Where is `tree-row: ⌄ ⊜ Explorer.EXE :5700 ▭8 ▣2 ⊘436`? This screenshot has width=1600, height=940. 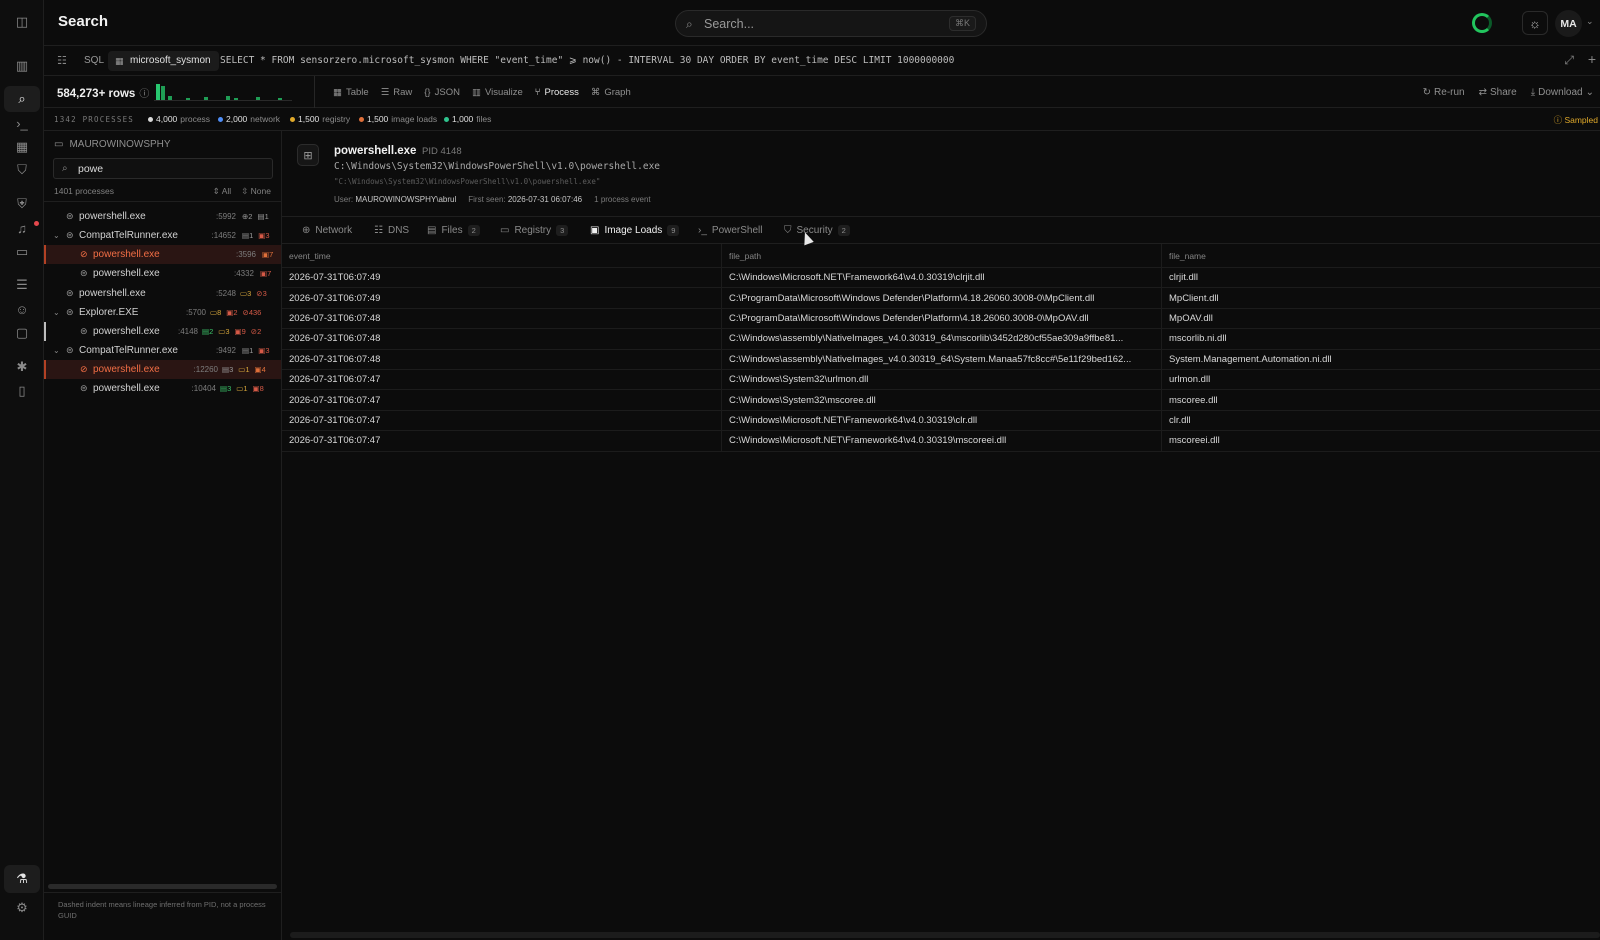 tree-row: ⌄ ⊜ Explorer.EXE :5700 ▭8 ▣2 ⊘436 is located at coordinates (162, 312).